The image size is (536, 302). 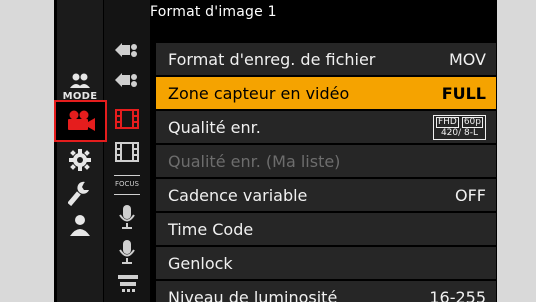 I want to click on menu-item-value: 16-255, so click(x=457, y=294).